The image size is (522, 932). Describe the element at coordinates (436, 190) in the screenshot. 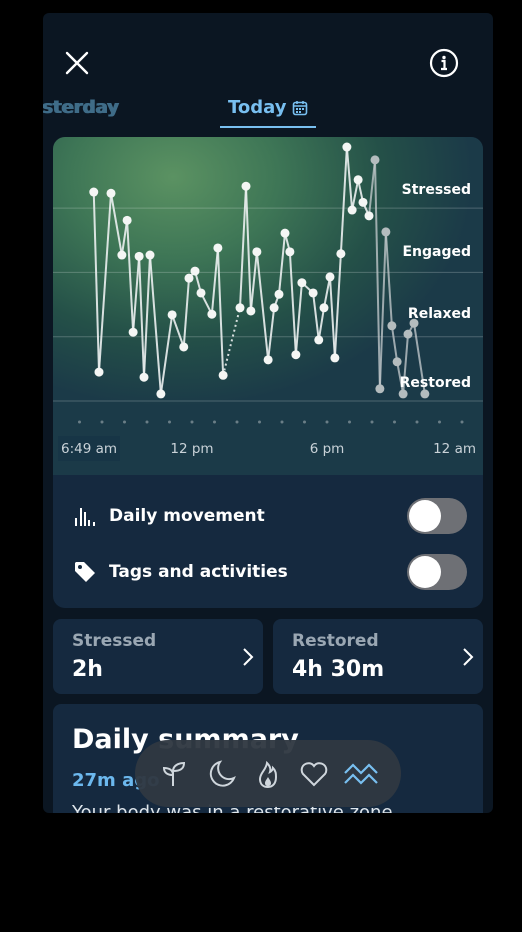

I see `level-label-stressed: Stressed` at that location.